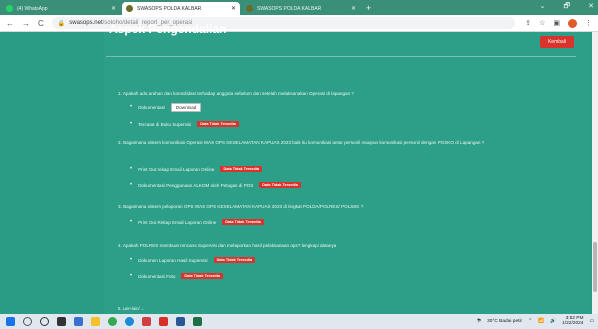  I want to click on circle-icon, so click(44, 321).